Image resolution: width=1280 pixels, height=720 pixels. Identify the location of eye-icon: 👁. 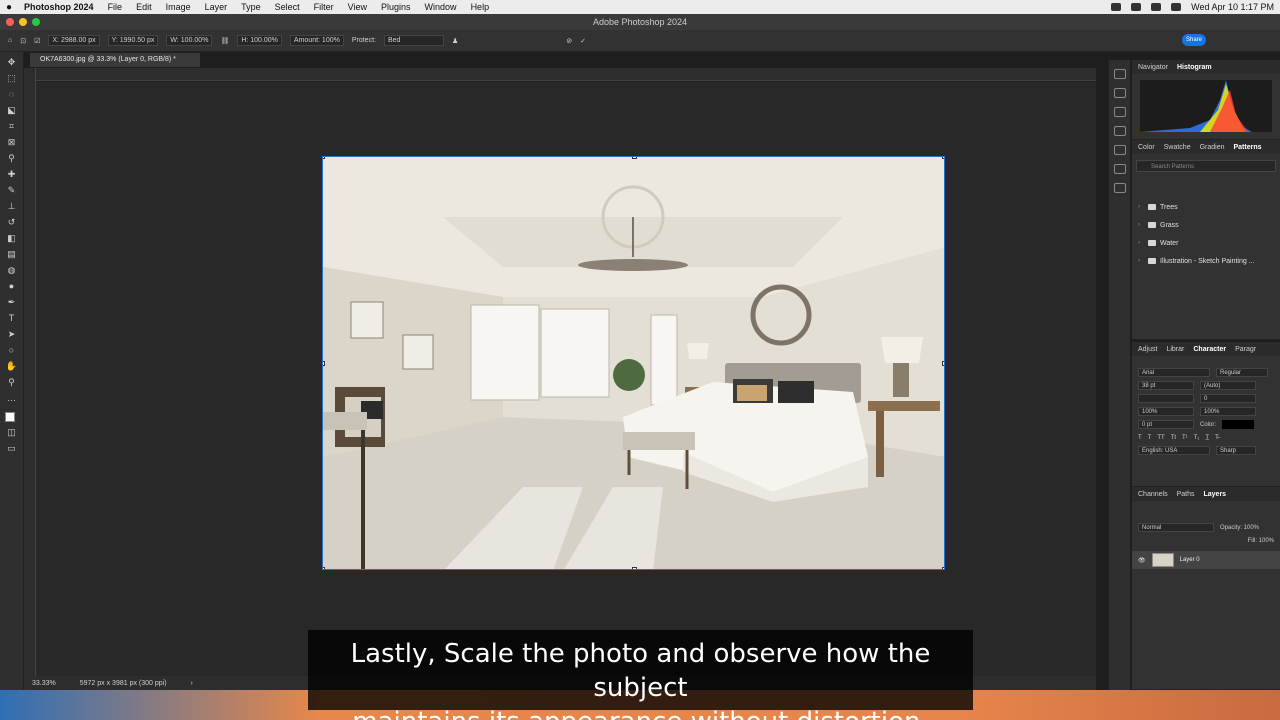
(1142, 560).